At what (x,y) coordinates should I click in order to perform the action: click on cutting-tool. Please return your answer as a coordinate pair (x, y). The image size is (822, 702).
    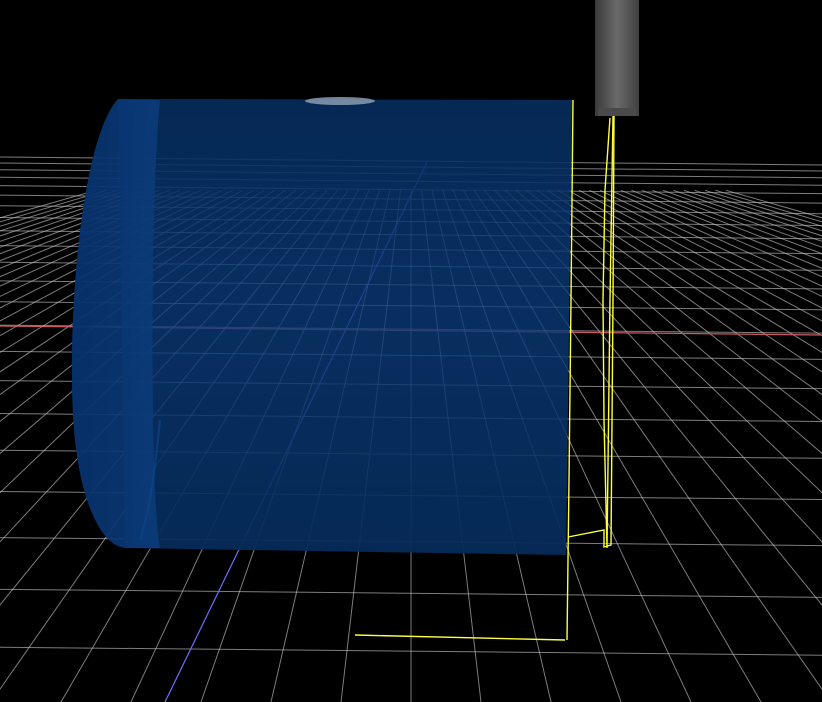
    Looking at the image, I should click on (617, 58).